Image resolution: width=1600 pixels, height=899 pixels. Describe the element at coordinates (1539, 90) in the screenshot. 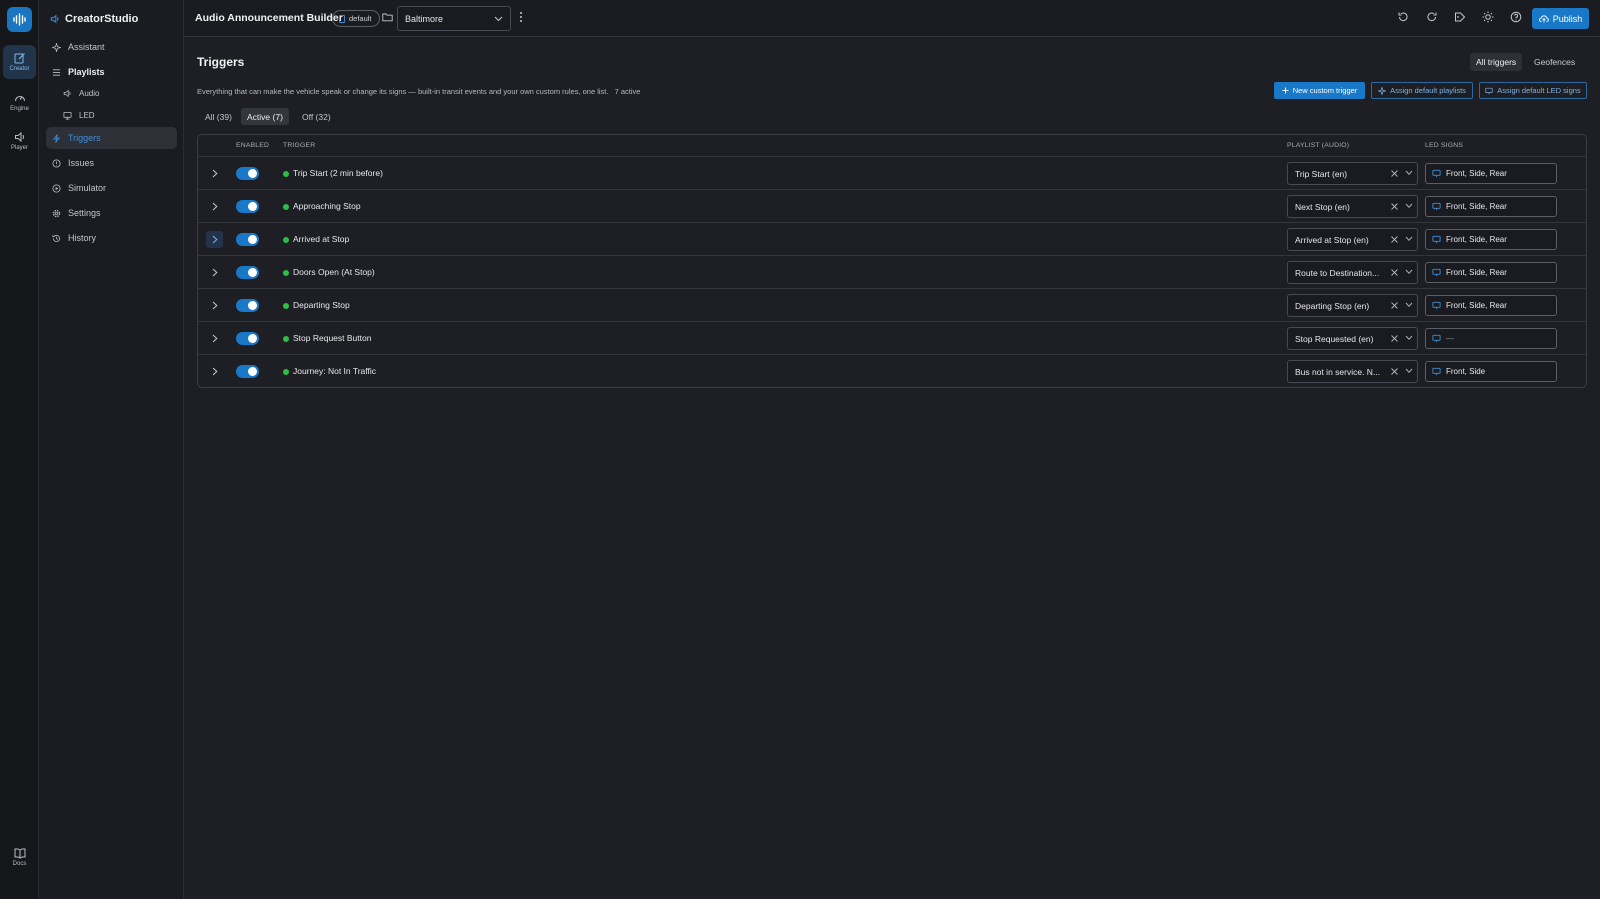

I see `button-label: Assign default LED signs` at that location.